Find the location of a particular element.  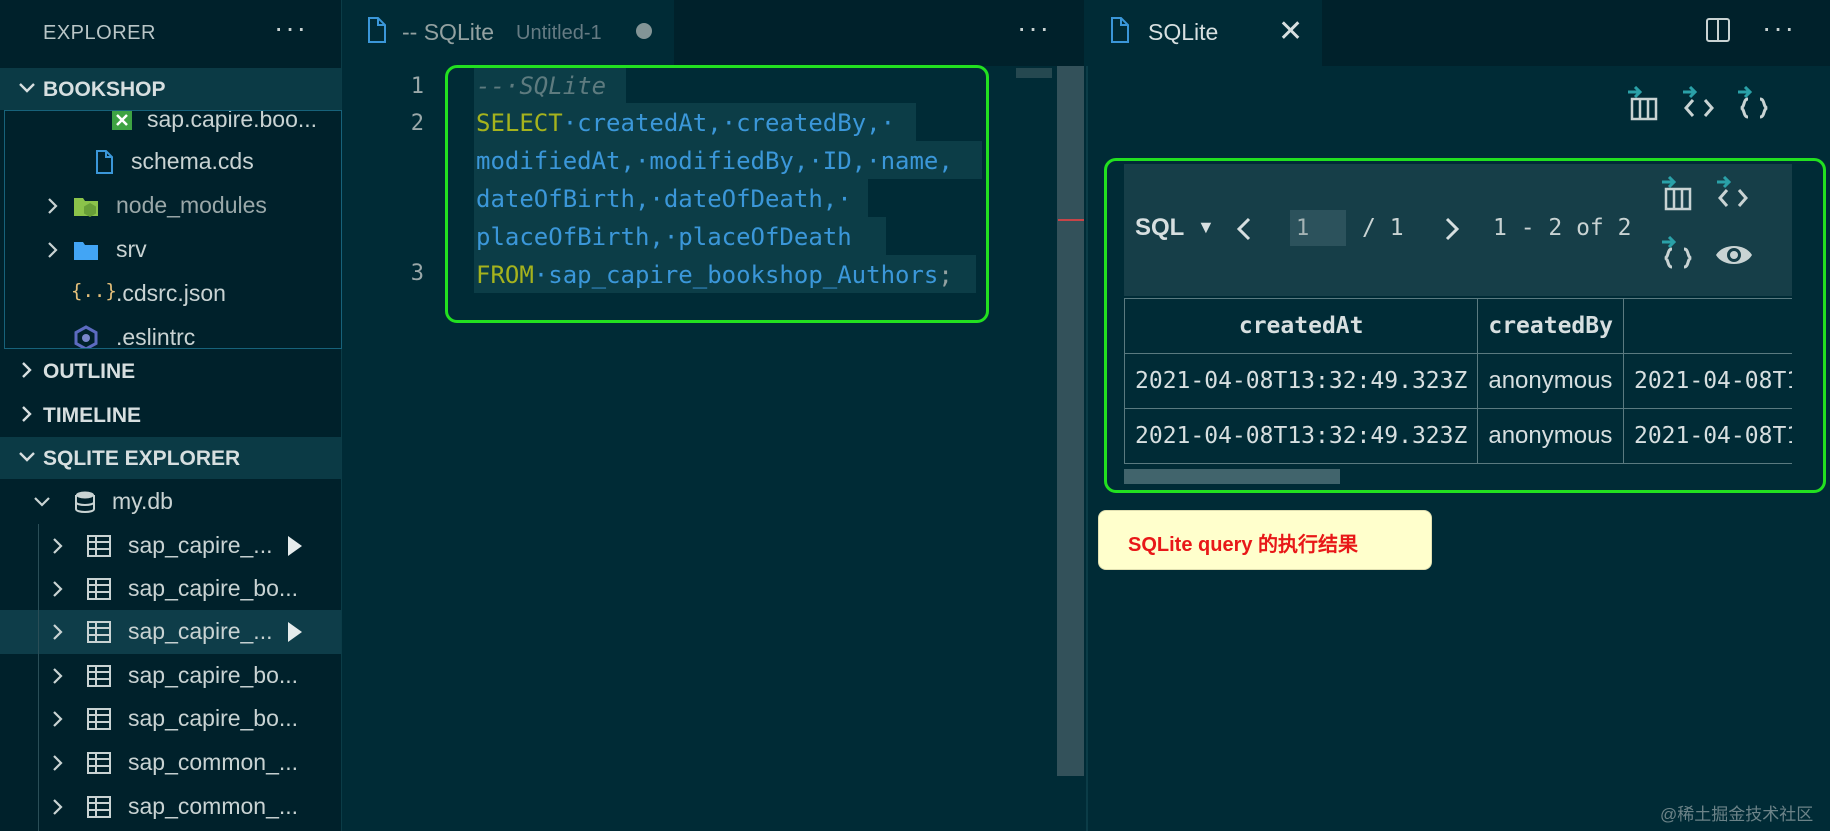

section-timeline-label: TIMELINE is located at coordinates (92, 415).